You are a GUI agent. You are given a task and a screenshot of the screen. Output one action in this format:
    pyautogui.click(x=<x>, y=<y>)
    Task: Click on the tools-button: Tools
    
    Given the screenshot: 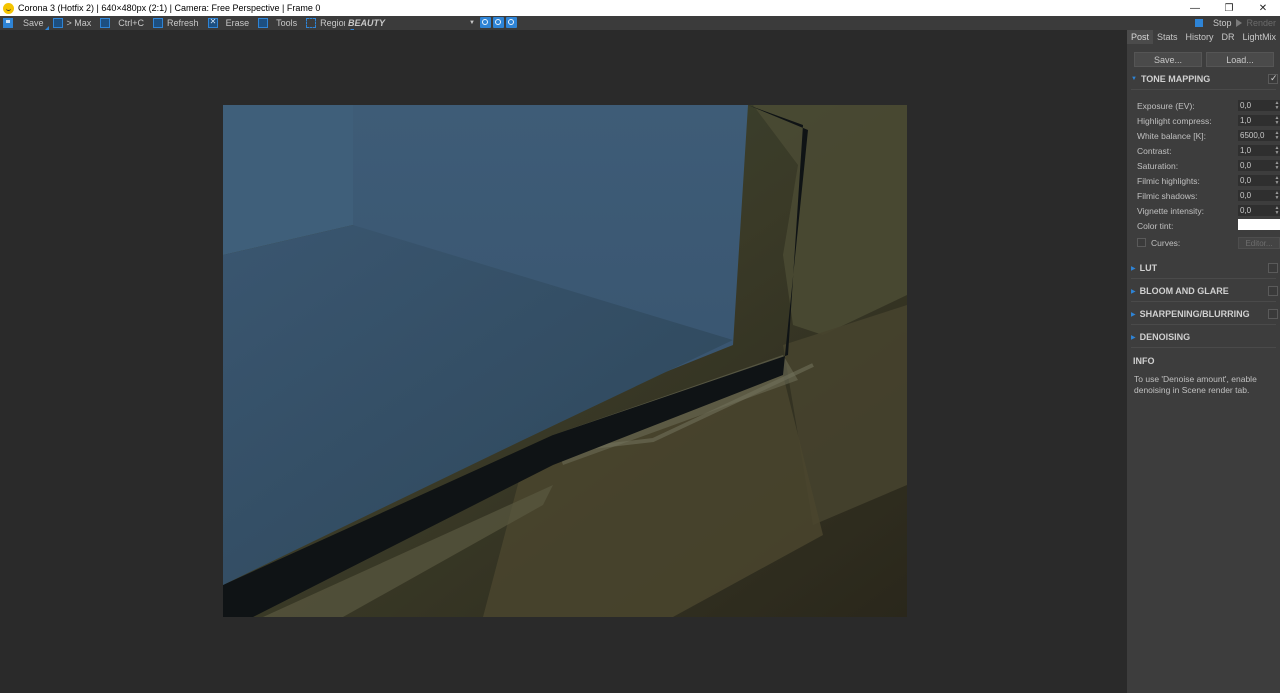 What is the action you would take?
    pyautogui.click(x=276, y=23)
    